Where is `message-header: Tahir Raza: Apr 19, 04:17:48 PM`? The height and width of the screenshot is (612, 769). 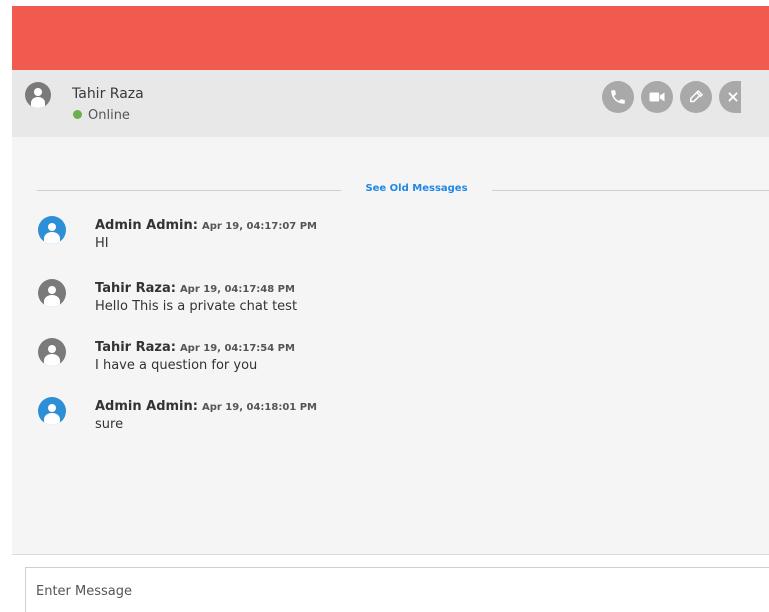
message-header: Tahir Raza: Apr 19, 04:17:48 PM is located at coordinates (195, 286).